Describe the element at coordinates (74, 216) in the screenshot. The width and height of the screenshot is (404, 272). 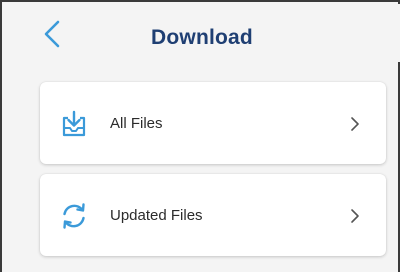
I see `sync-icon` at that location.